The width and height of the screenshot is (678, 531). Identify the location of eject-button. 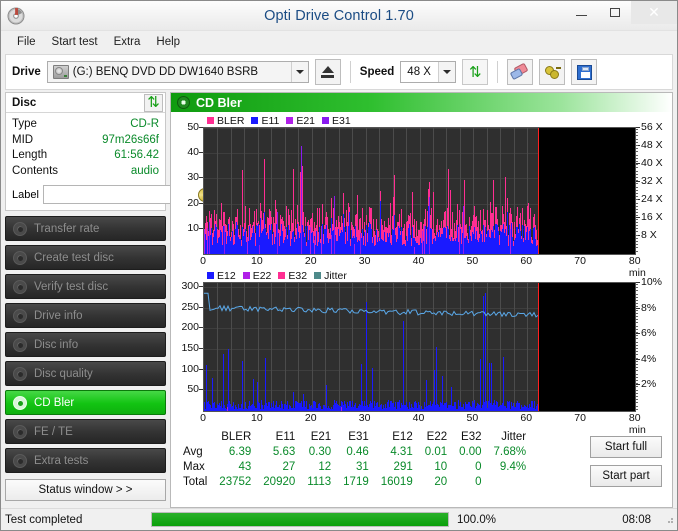
(327, 72).